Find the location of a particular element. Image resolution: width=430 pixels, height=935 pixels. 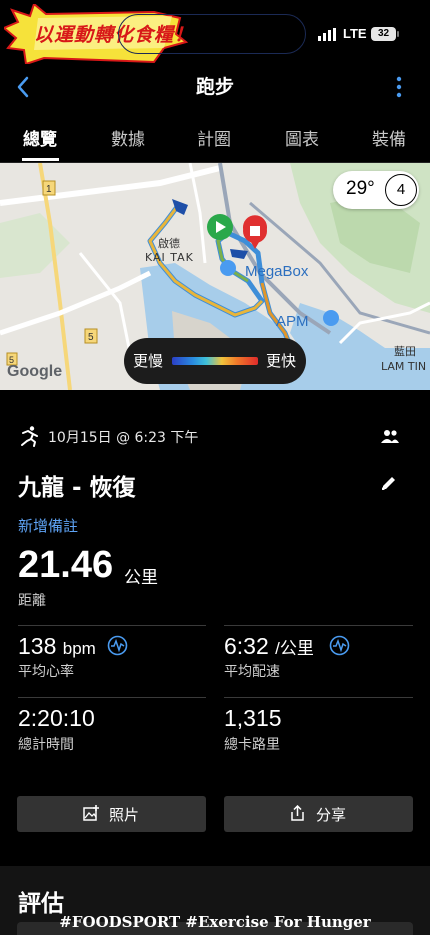

people-icon is located at coordinates (390, 436).